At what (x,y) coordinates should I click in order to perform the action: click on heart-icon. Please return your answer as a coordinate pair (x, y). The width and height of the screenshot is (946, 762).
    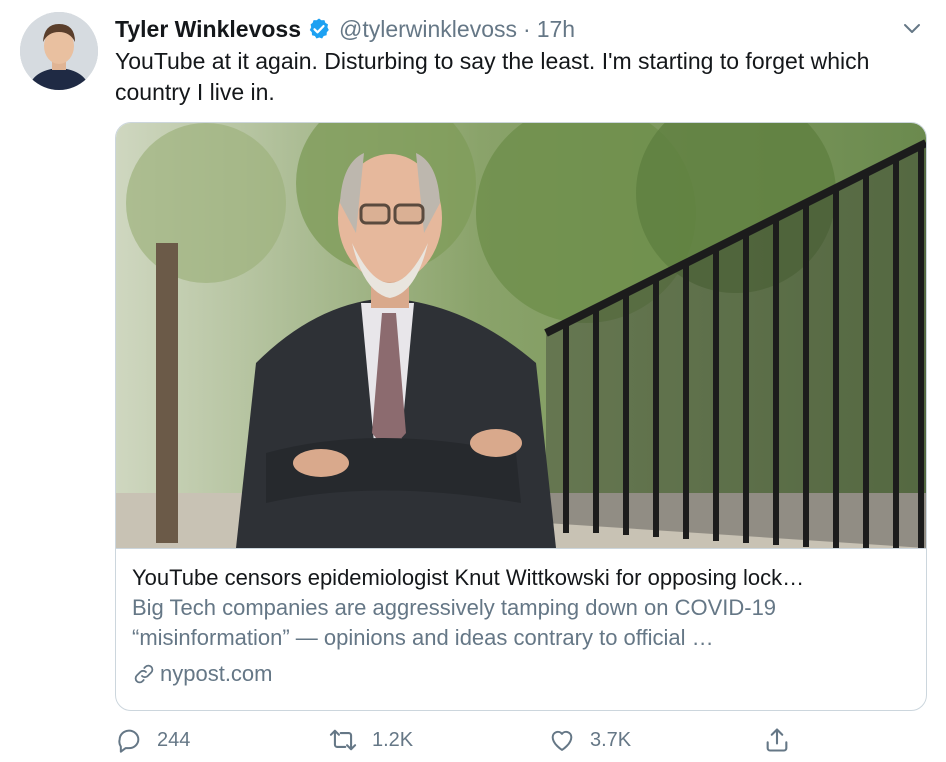
    Looking at the image, I should click on (562, 740).